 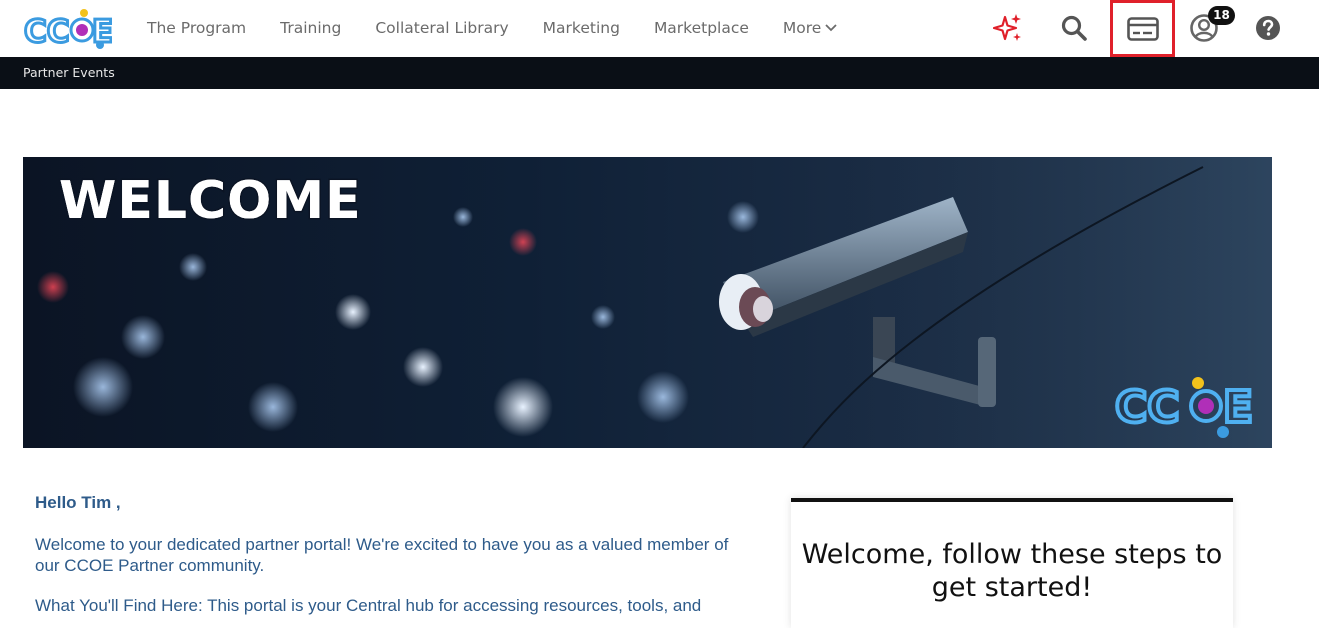 I want to click on banner-title: WELCOME, so click(x=210, y=201).